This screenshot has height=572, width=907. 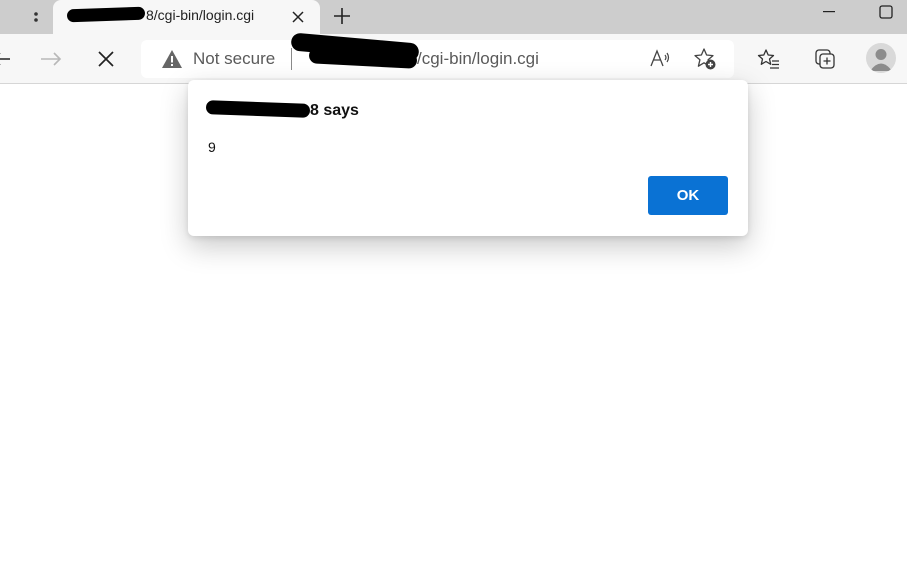 I want to click on tab-title-text: 8/cgi-bin/login.cgi, so click(x=200, y=15).